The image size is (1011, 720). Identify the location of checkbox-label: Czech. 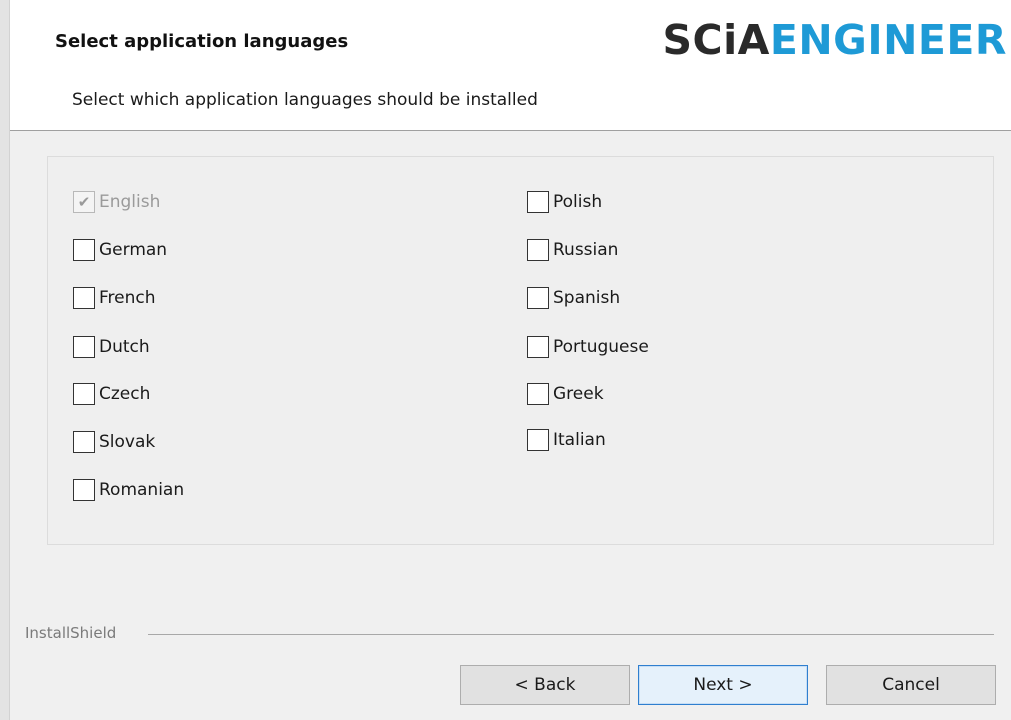
(125, 394).